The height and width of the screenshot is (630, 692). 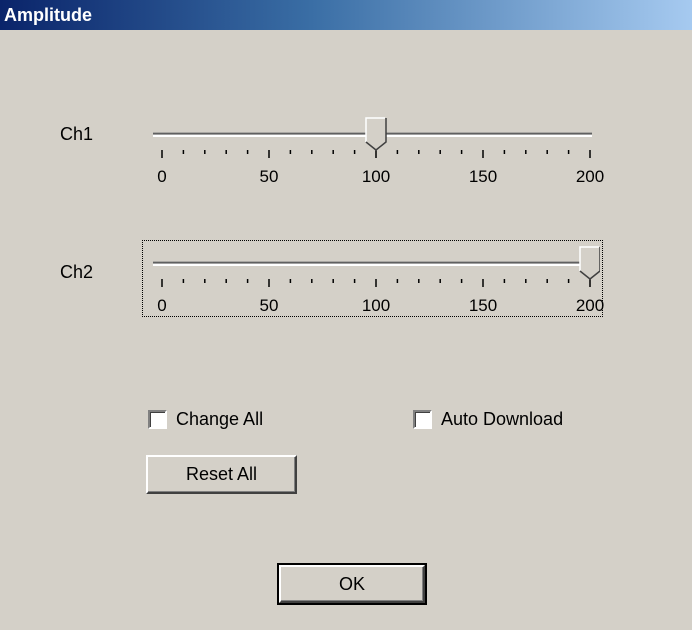 I want to click on change-all-checkbox-row: Change All, so click(x=205, y=419).